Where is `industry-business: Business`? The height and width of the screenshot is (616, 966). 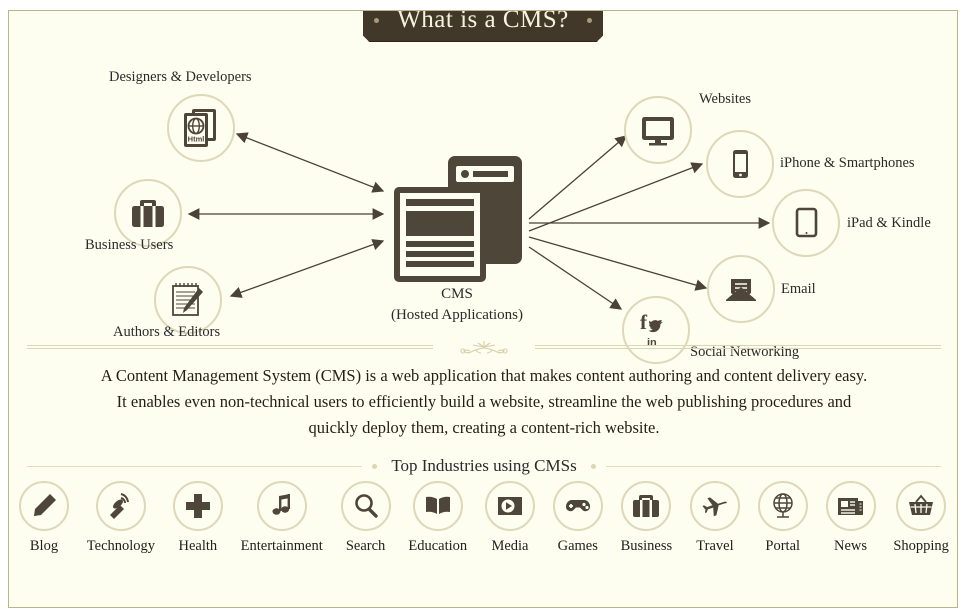 industry-business: Business is located at coordinates (646, 518).